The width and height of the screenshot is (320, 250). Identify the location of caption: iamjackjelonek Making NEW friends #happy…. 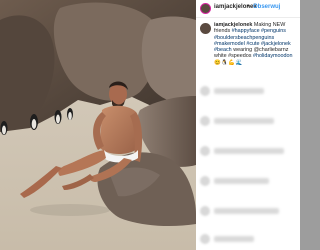
(256, 44).